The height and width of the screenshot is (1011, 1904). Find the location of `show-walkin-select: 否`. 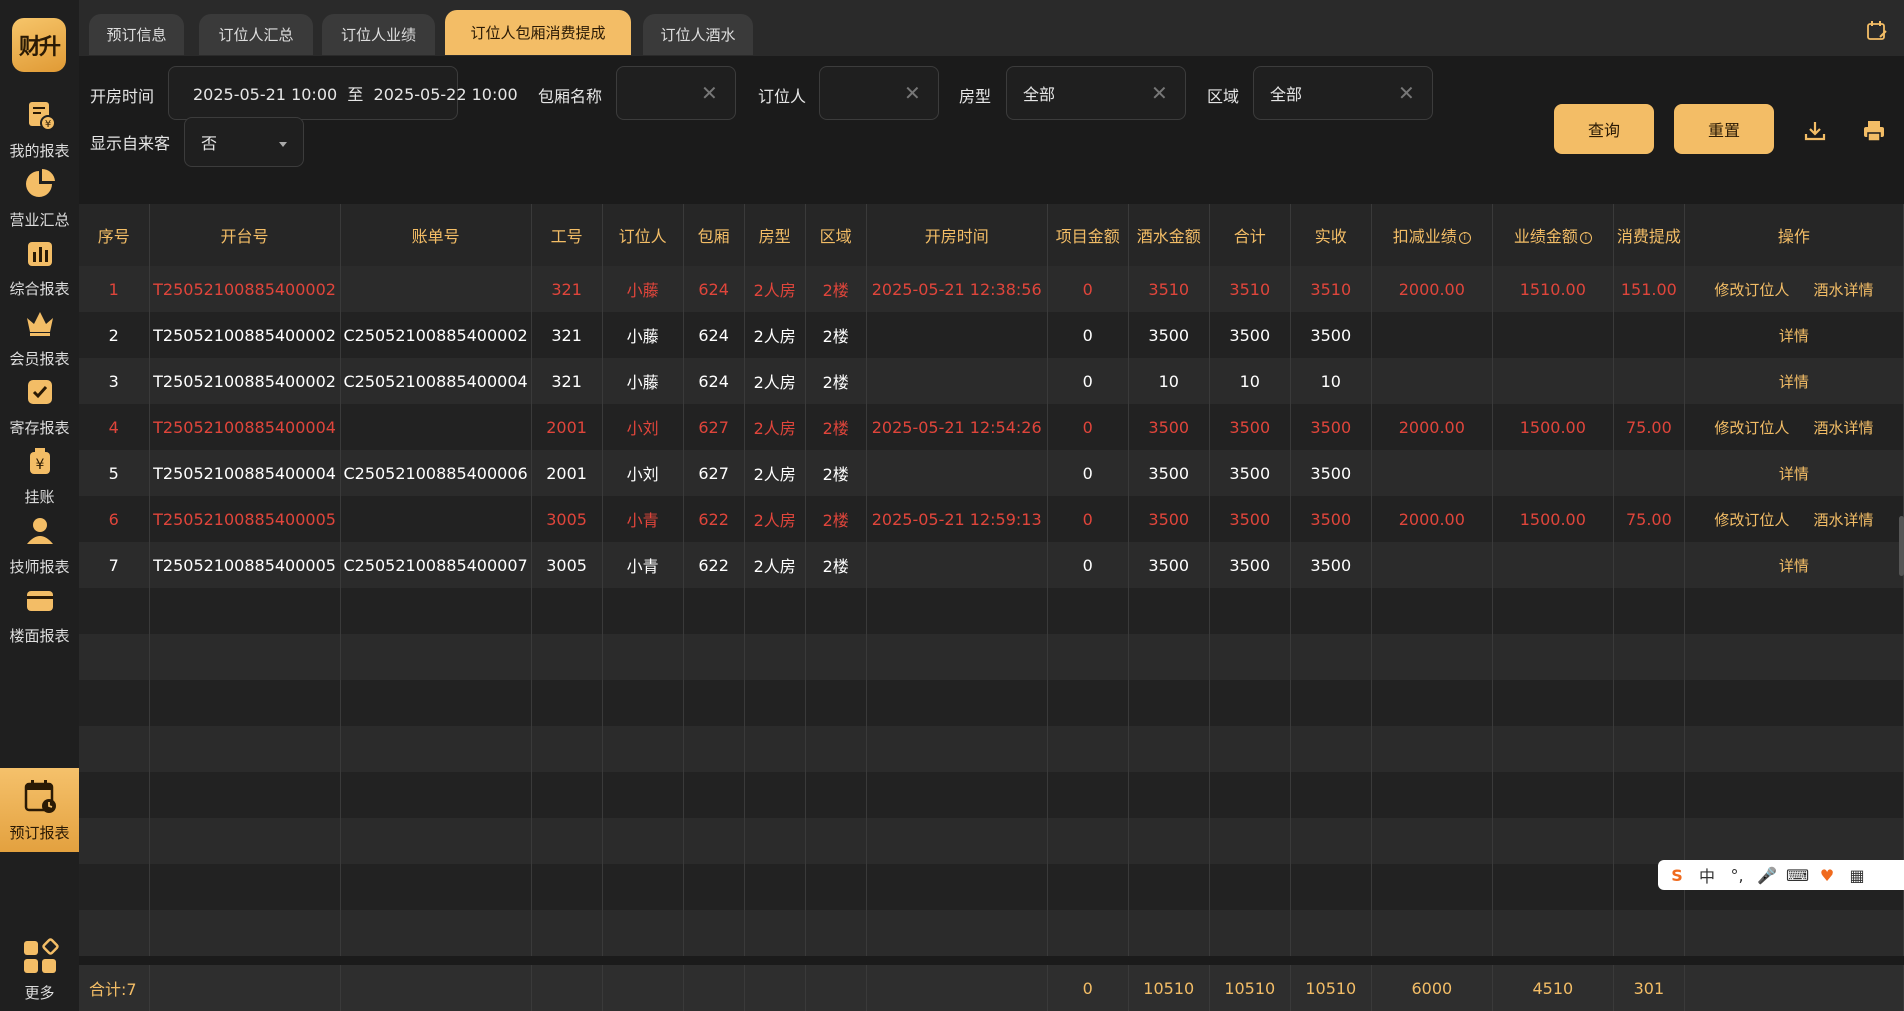

show-walkin-select: 否 is located at coordinates (244, 142).